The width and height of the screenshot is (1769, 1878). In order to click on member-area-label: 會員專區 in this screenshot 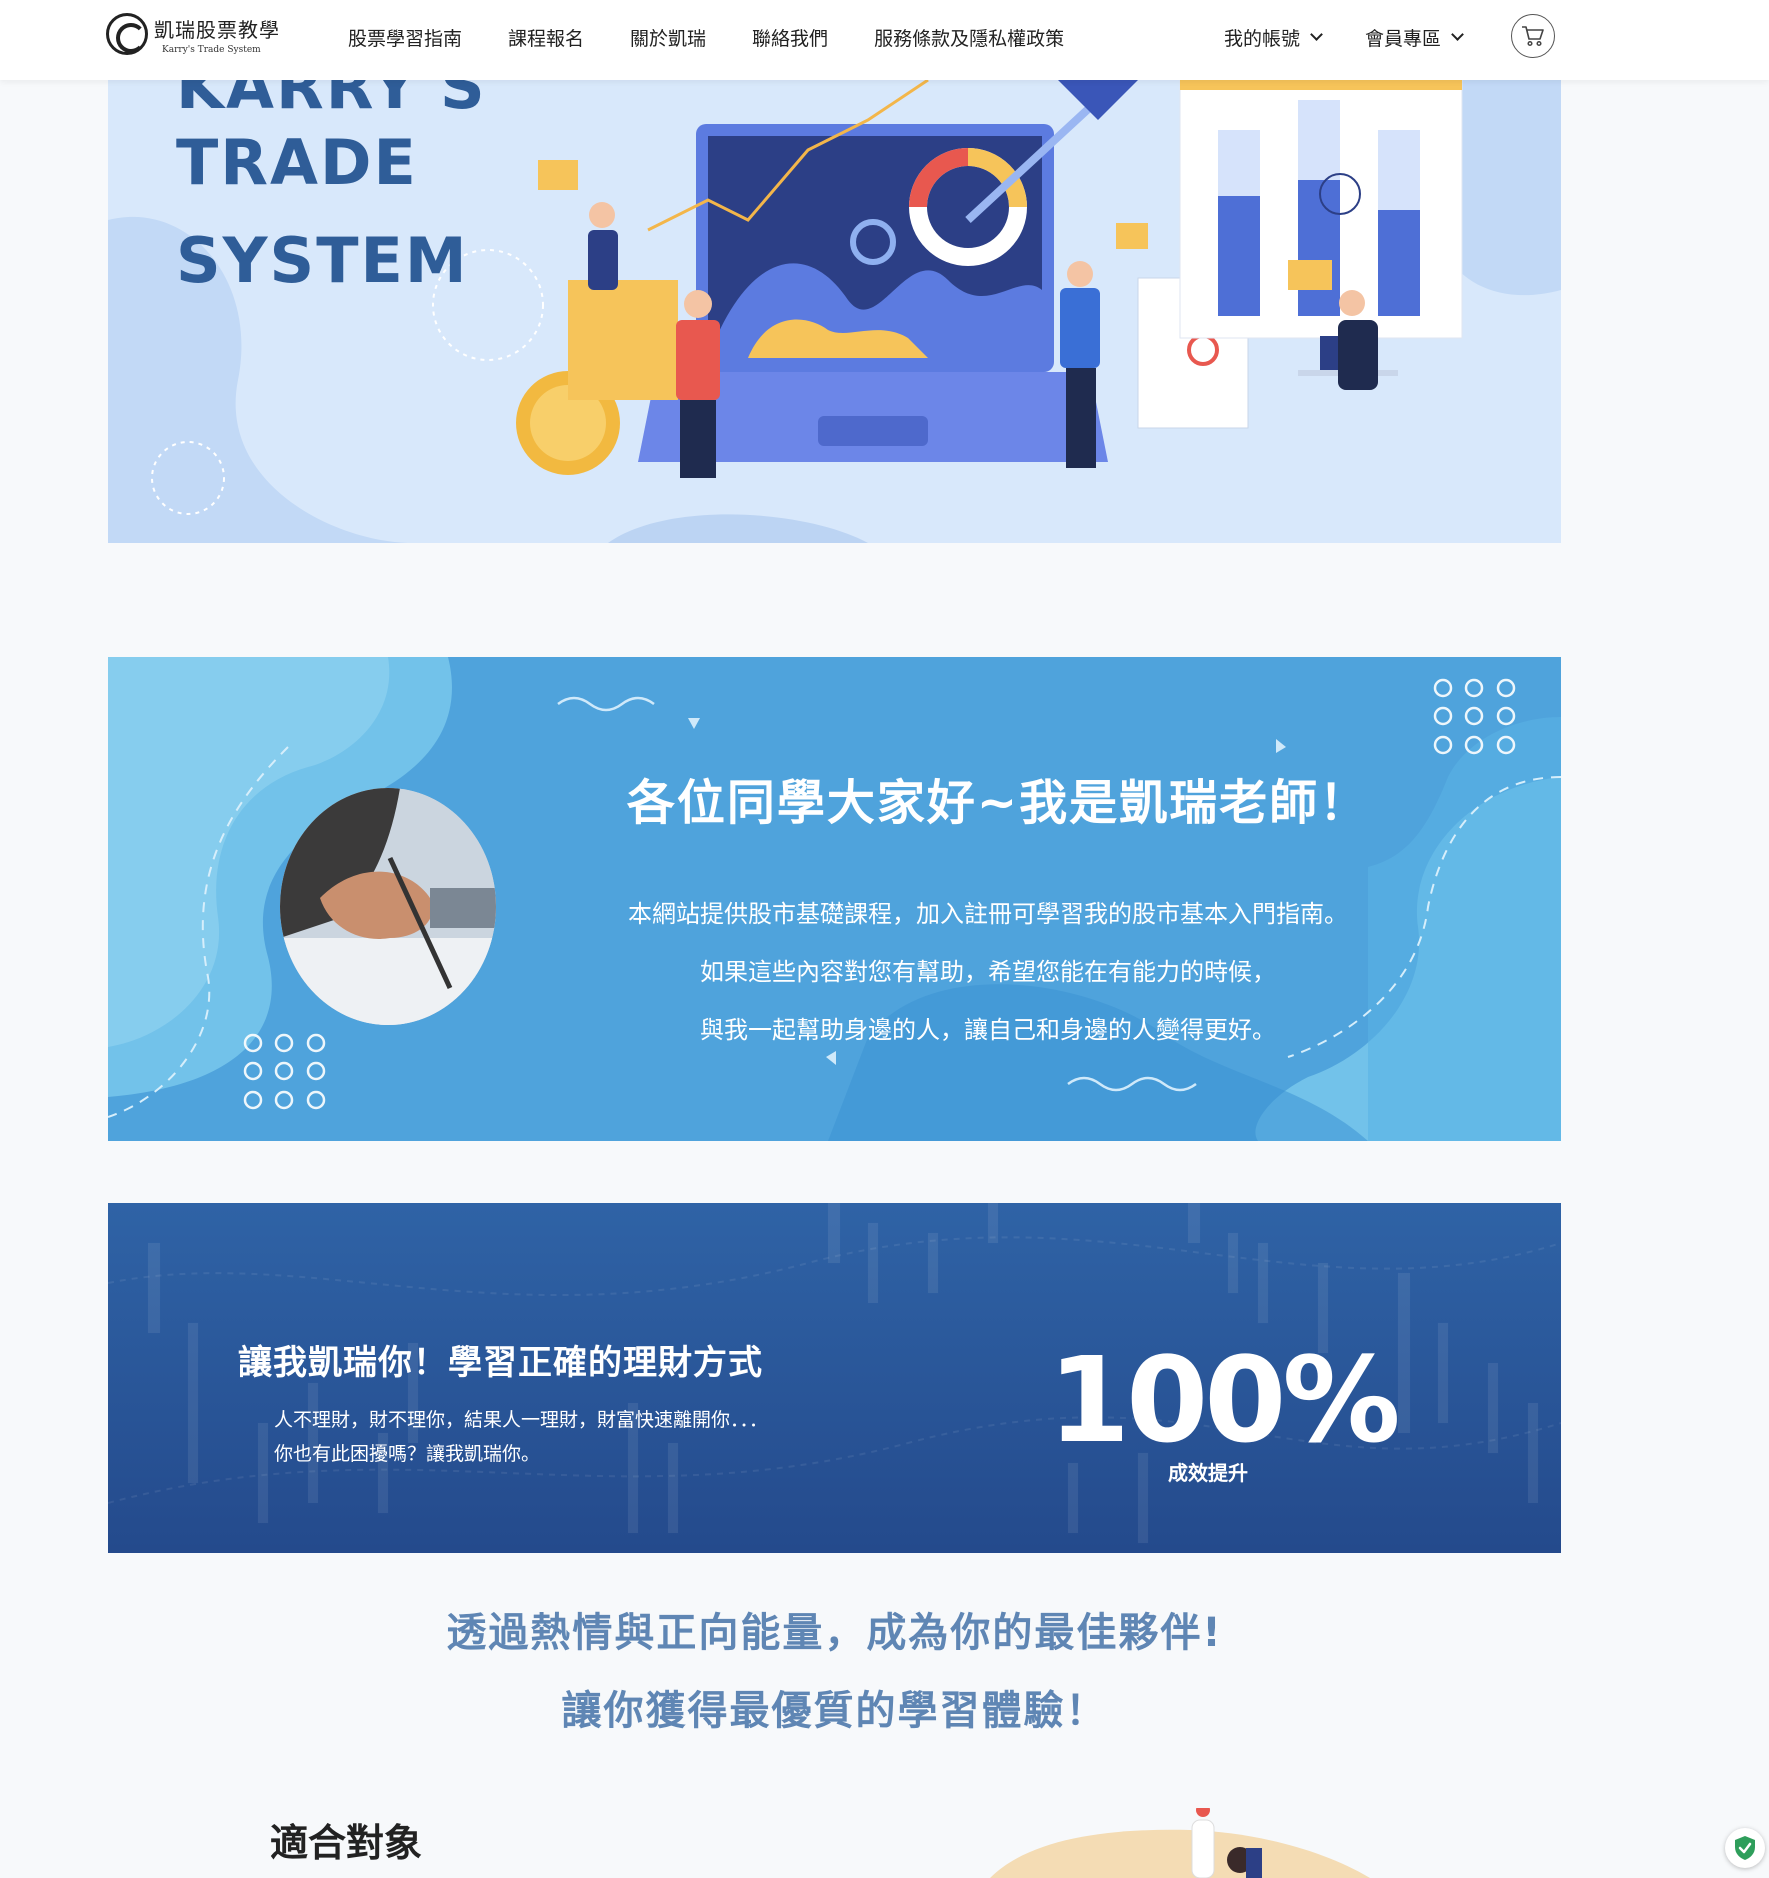, I will do `click(1403, 39)`.